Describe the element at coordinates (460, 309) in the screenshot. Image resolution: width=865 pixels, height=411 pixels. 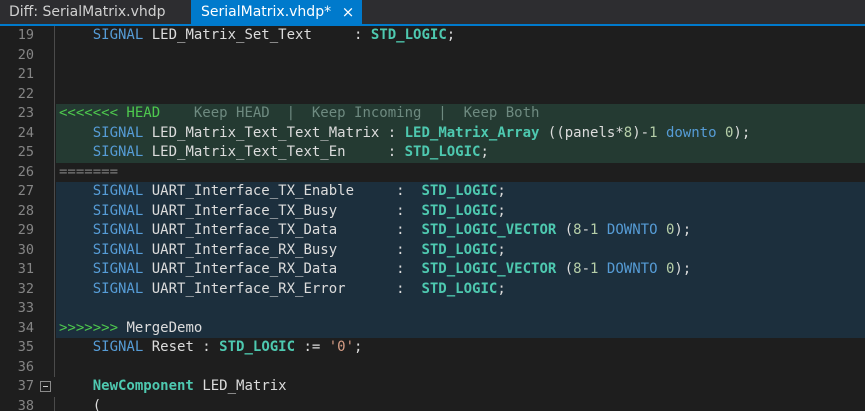
I see `incoming-change-highlight` at that location.